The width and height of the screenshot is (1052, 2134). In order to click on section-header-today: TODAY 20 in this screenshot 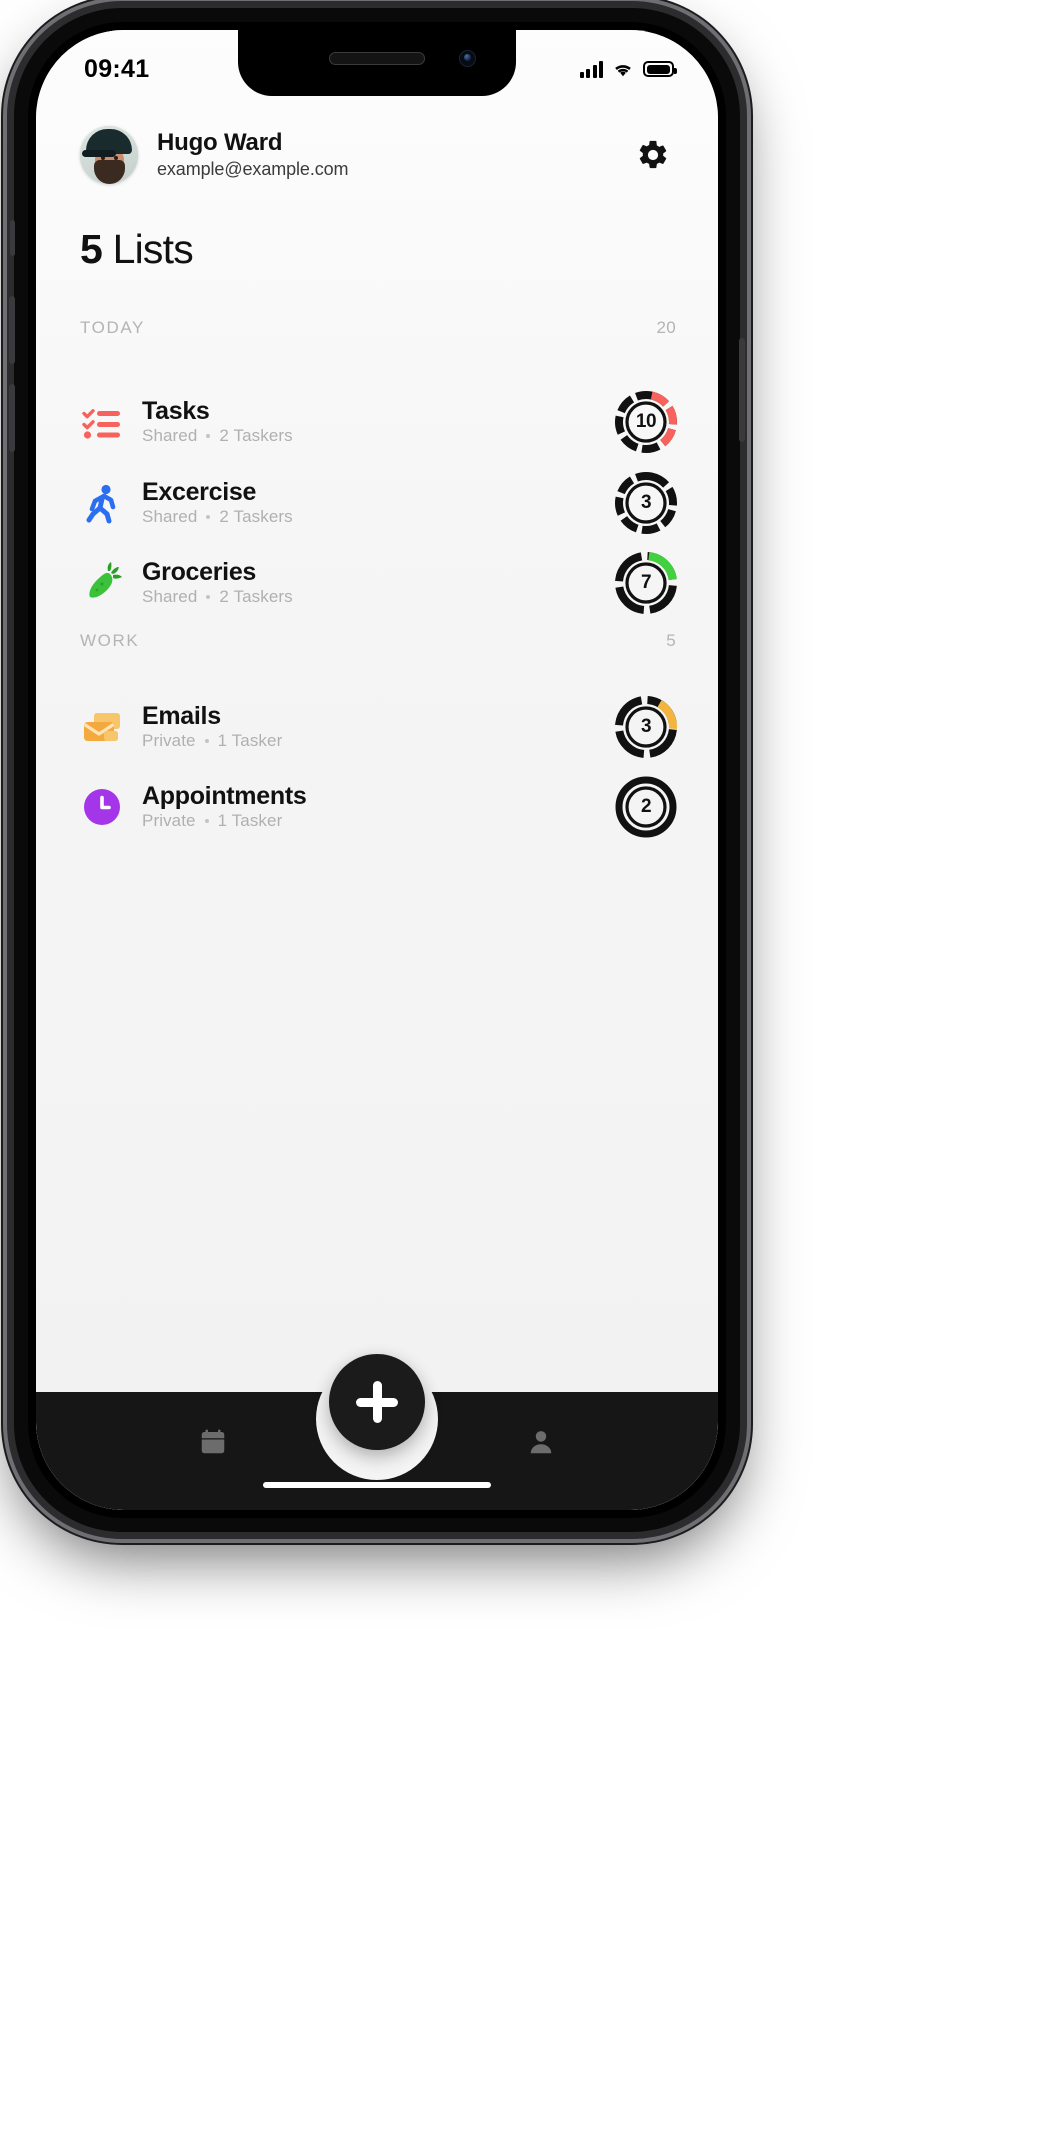, I will do `click(378, 328)`.